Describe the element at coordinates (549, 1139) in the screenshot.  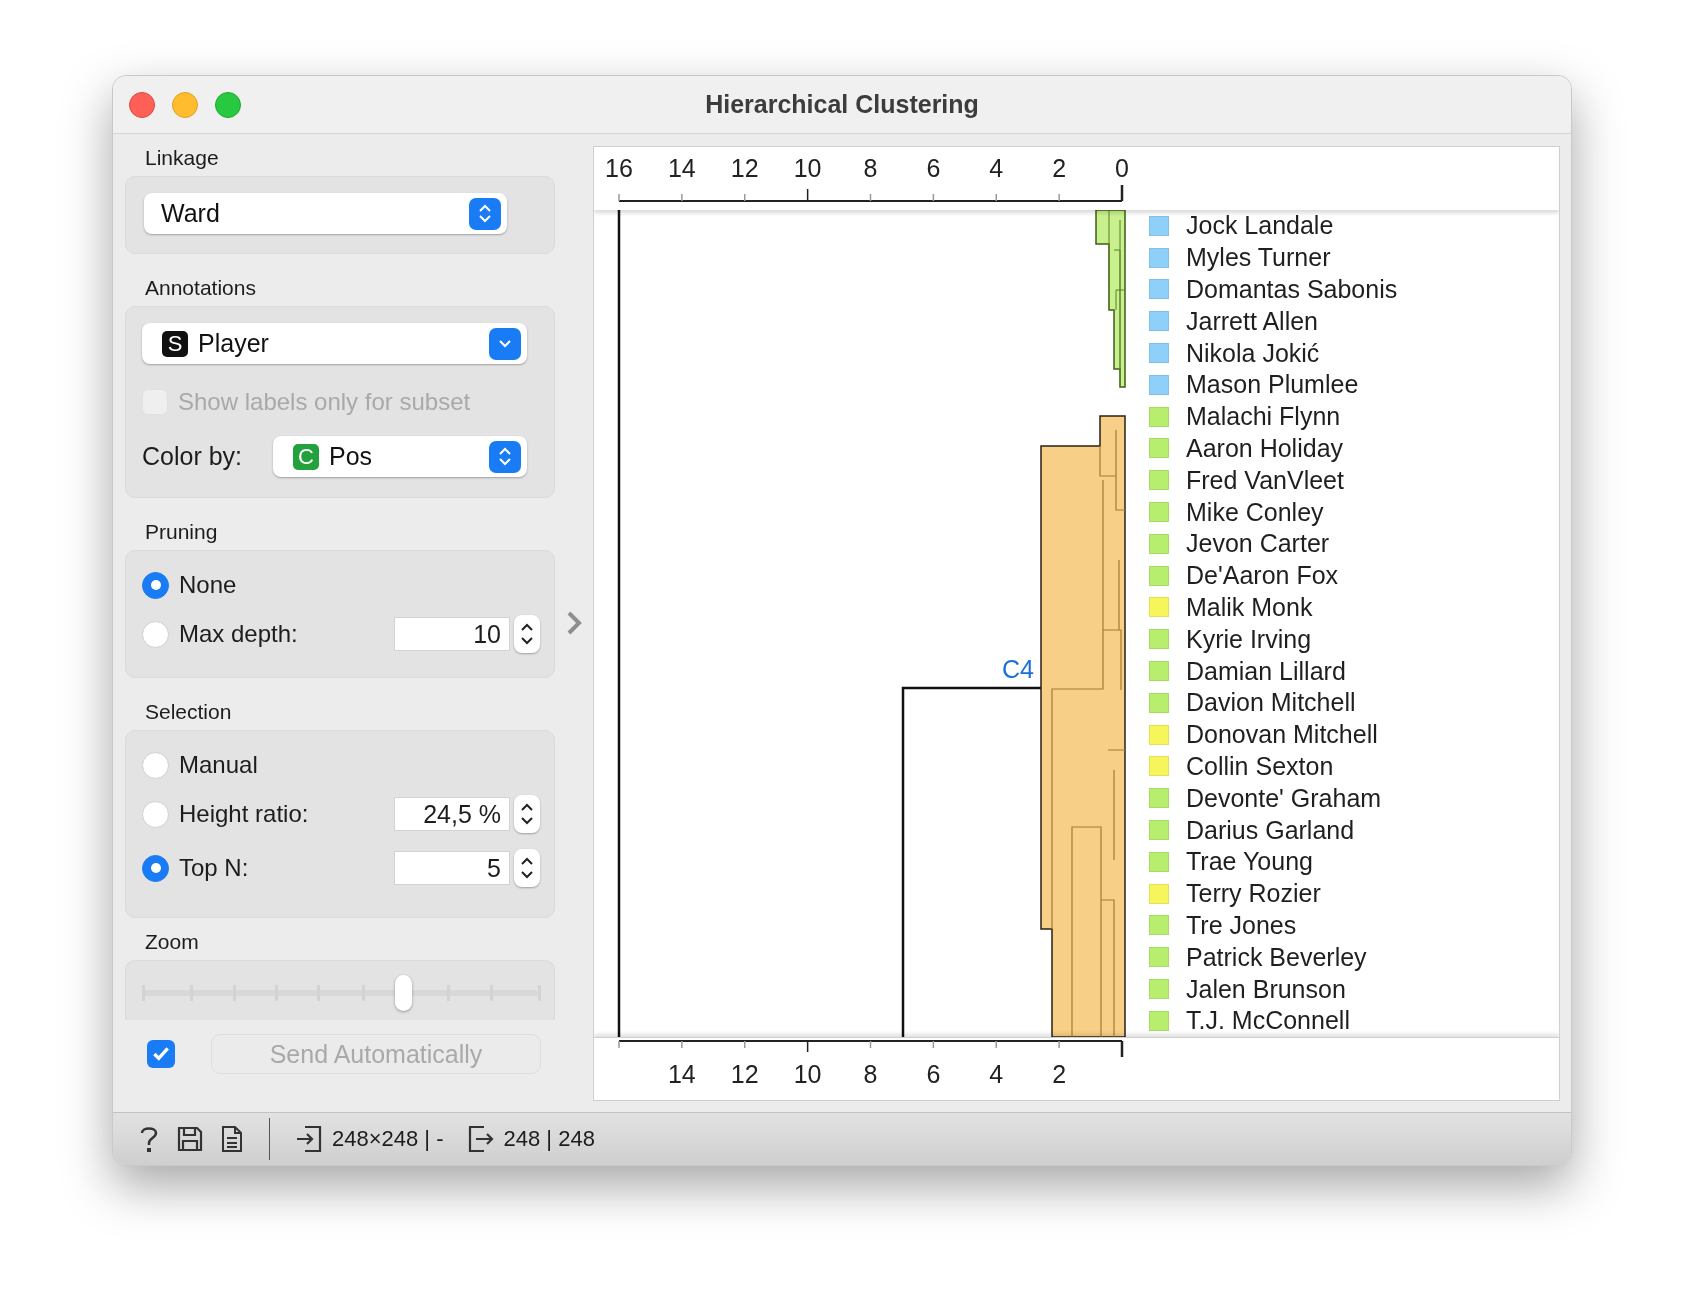
I see `output-summary: 248 | 248` at that location.